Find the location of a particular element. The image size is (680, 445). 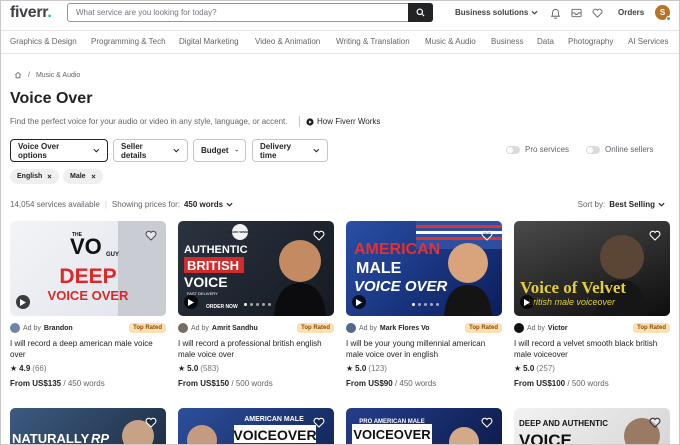

thumb-text: VOICEOVER is located at coordinates (392, 434).